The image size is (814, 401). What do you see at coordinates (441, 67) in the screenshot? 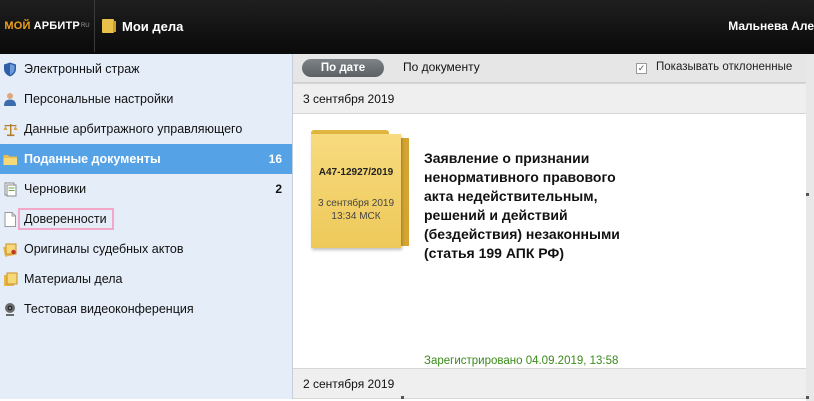
I see `sort-by-document-button: По документу` at bounding box center [441, 67].